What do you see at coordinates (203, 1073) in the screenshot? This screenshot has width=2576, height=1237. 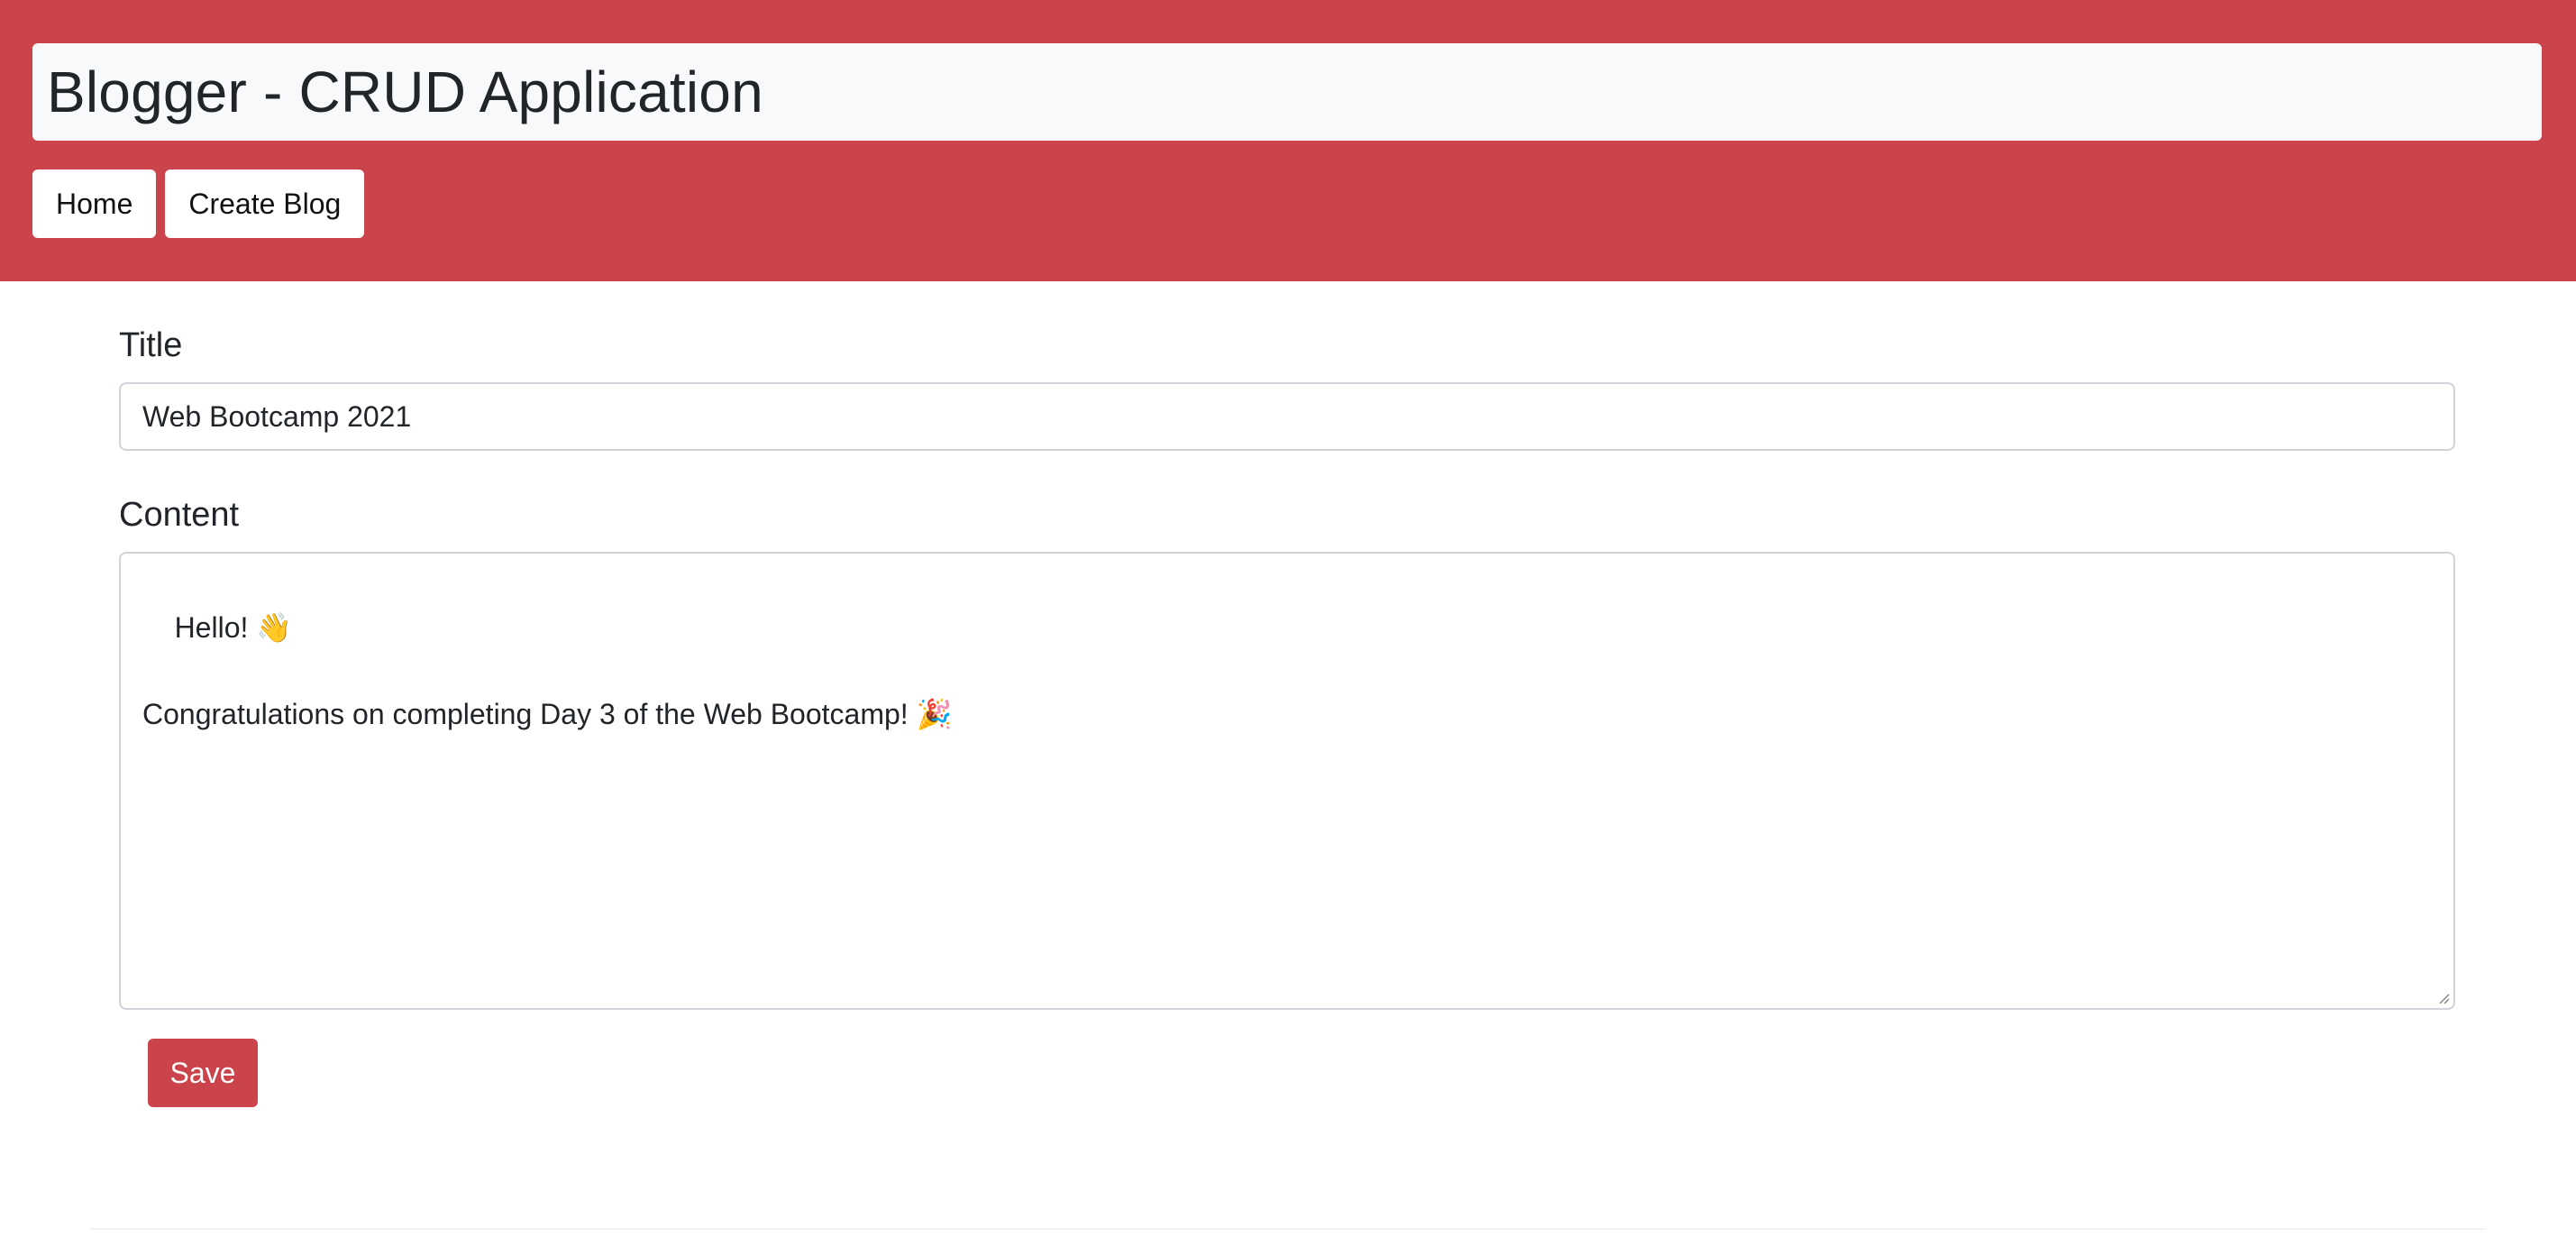 I see `save-button: Save` at bounding box center [203, 1073].